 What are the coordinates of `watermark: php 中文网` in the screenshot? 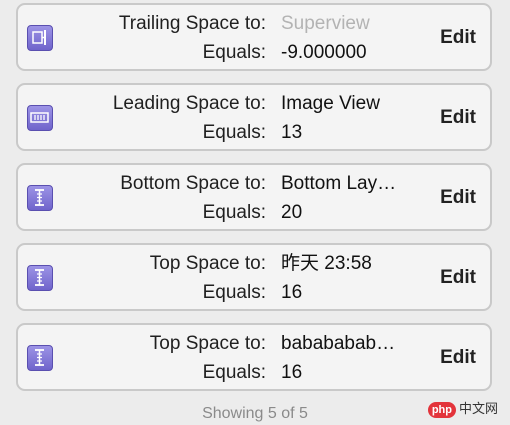 It's located at (462, 409).